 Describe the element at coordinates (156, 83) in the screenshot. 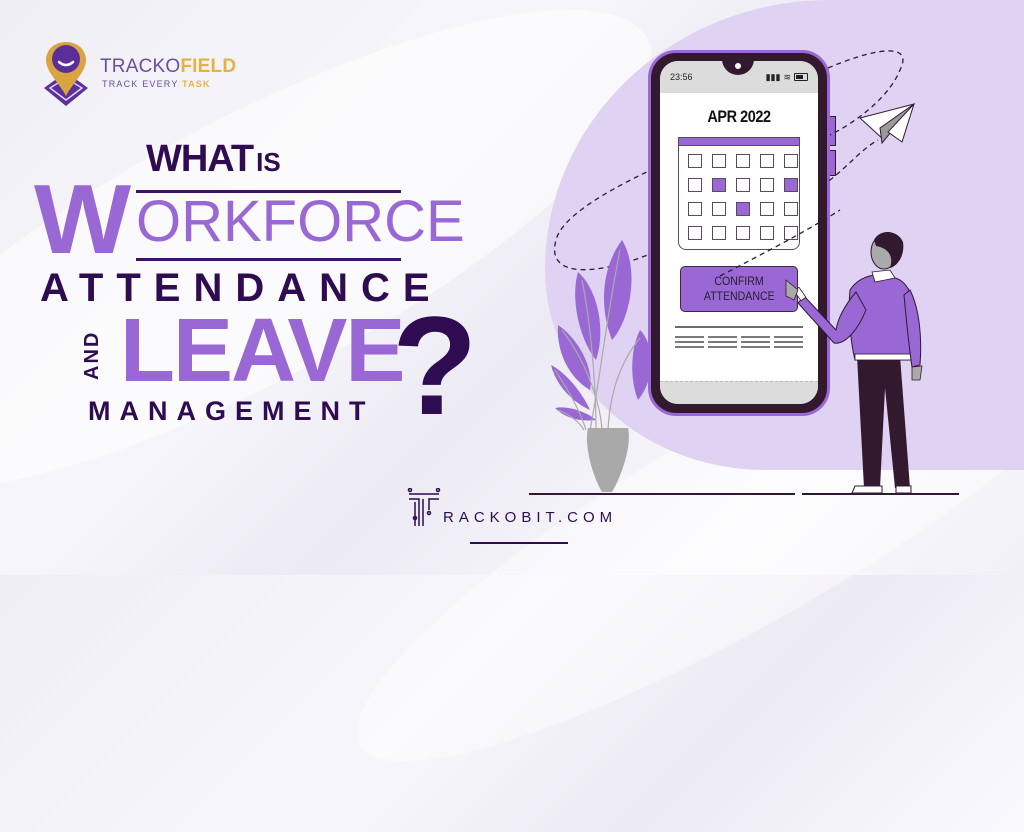

I see `brand-tagline: TRACK EVERY TASK` at that location.